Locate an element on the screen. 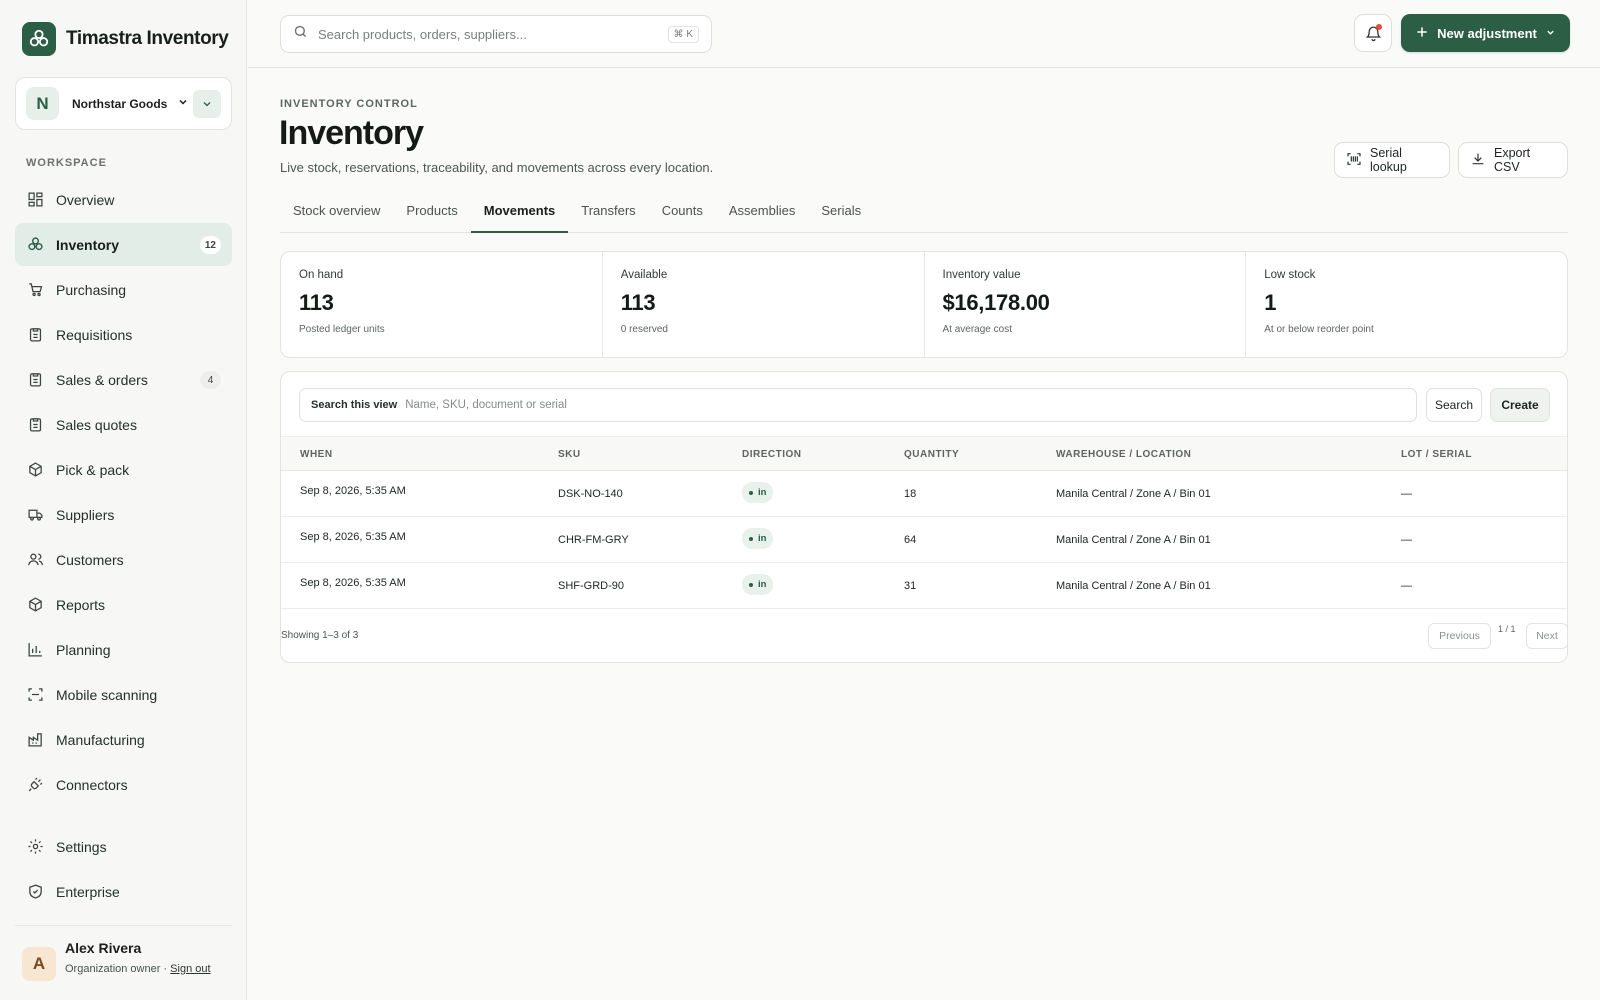 This screenshot has width=1600, height=1000. sidebar-item-manufacturing: Manufacturing is located at coordinates (123, 739).